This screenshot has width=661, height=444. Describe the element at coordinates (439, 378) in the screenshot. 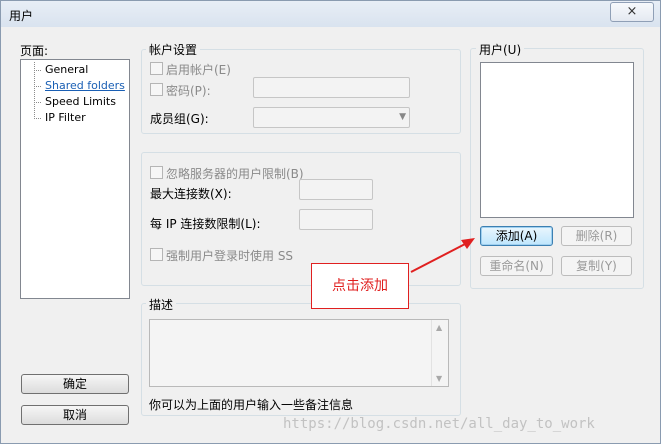

I see `scroll-down-icon: ▼` at that location.